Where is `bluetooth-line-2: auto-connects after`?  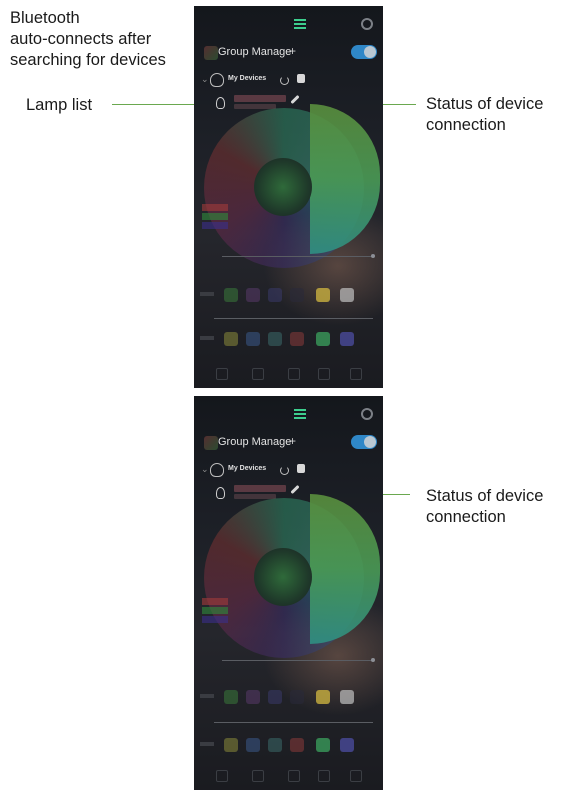
bluetooth-line-2: auto-connects after is located at coordinates (81, 39).